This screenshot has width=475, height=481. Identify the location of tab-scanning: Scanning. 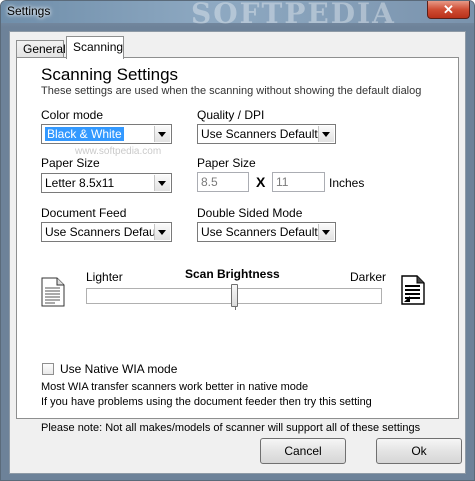
(95, 47).